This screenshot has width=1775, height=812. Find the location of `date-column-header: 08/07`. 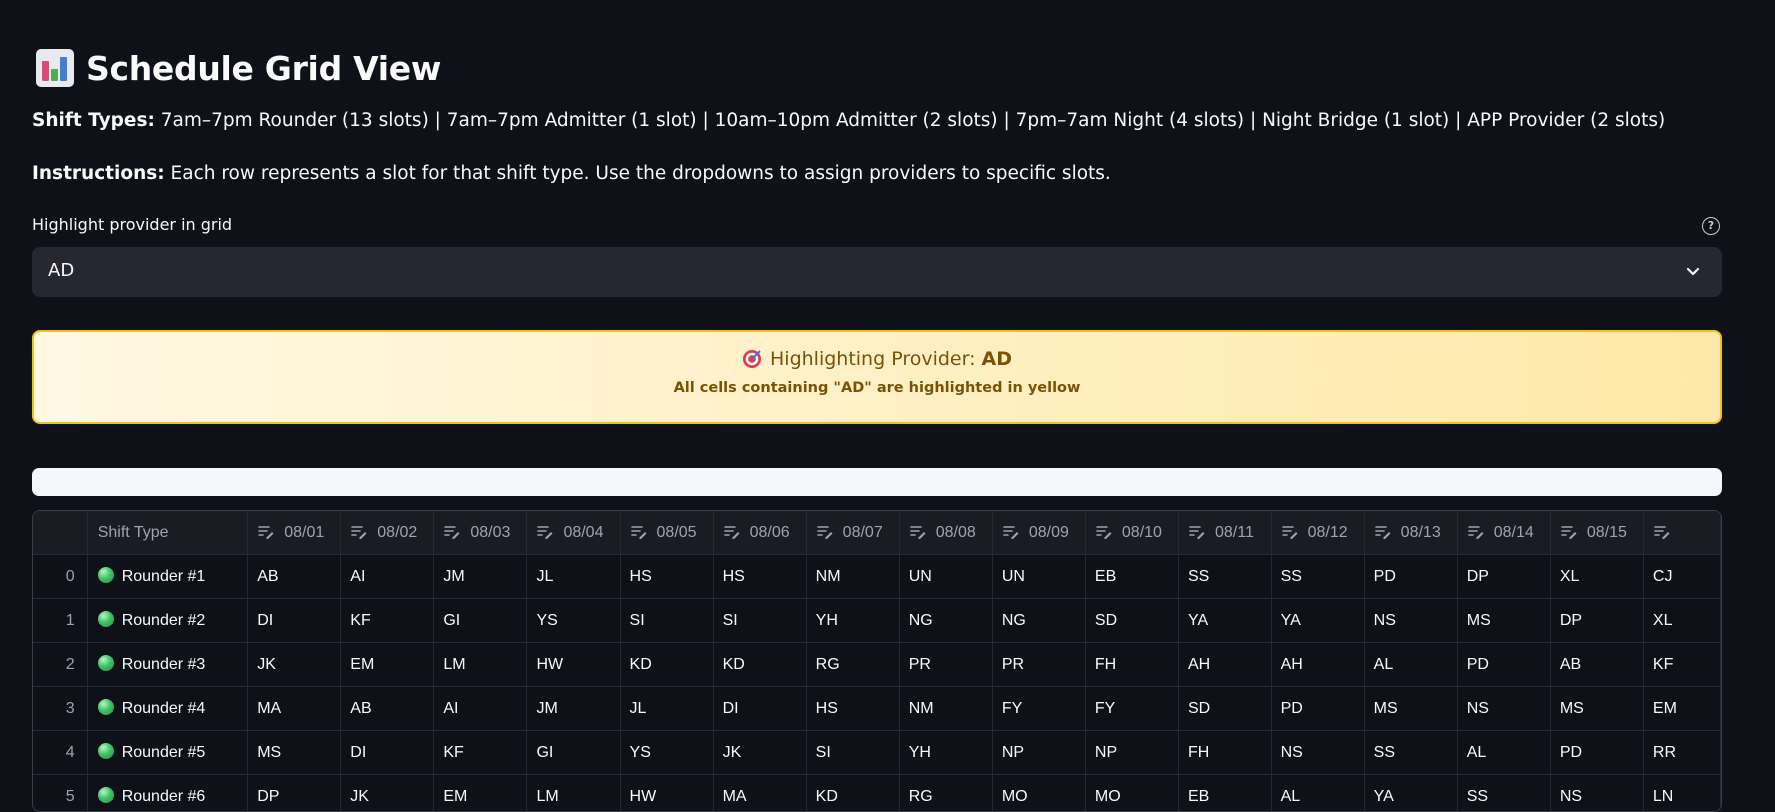

date-column-header: 08/07 is located at coordinates (852, 533).